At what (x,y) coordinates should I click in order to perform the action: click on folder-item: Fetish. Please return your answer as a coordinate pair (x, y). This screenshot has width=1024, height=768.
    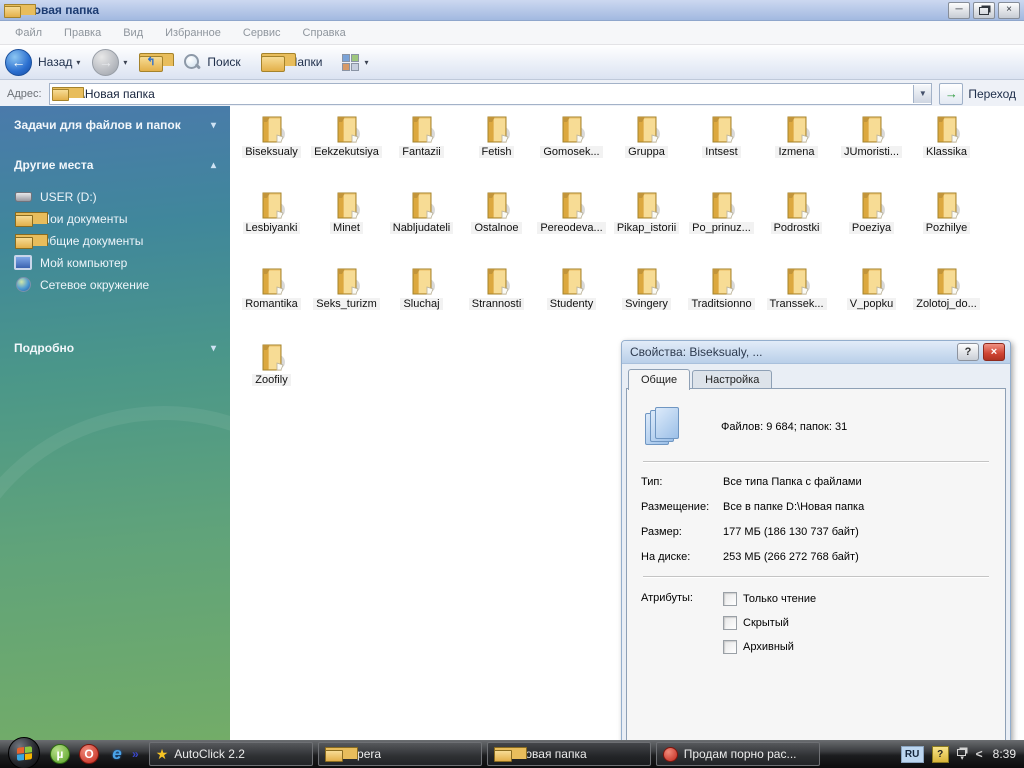
    Looking at the image, I should click on (496, 149).